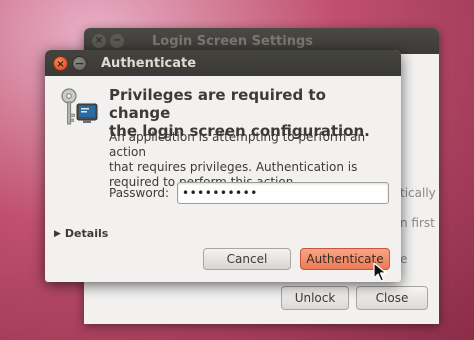  Describe the element at coordinates (283, 193) in the screenshot. I see `password-field: ••••••••••` at that location.